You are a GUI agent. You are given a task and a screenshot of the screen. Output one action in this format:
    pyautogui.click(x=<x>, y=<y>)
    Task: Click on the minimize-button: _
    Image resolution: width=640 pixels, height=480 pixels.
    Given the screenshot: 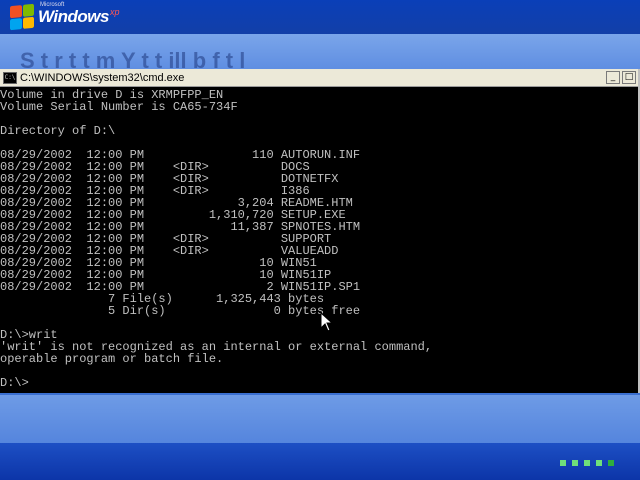 What is the action you would take?
    pyautogui.click(x=613, y=77)
    